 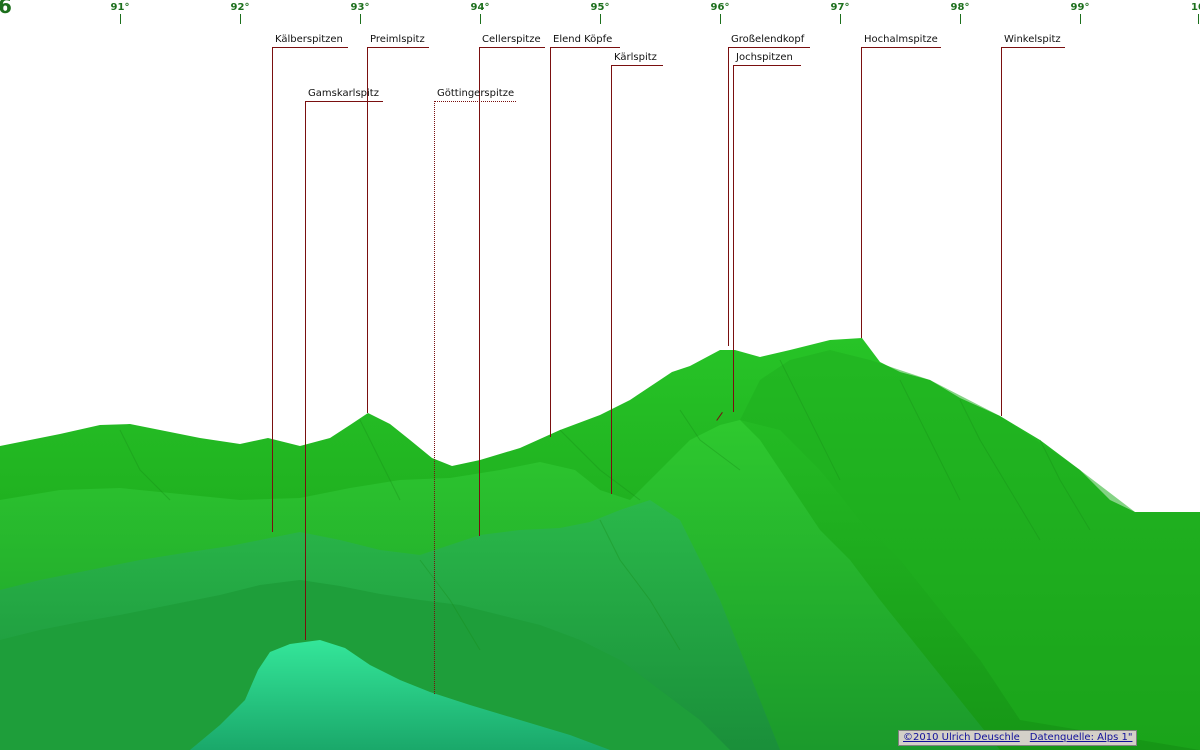 I want to click on peak-label: Kälberspitzen, so click(x=309, y=39).